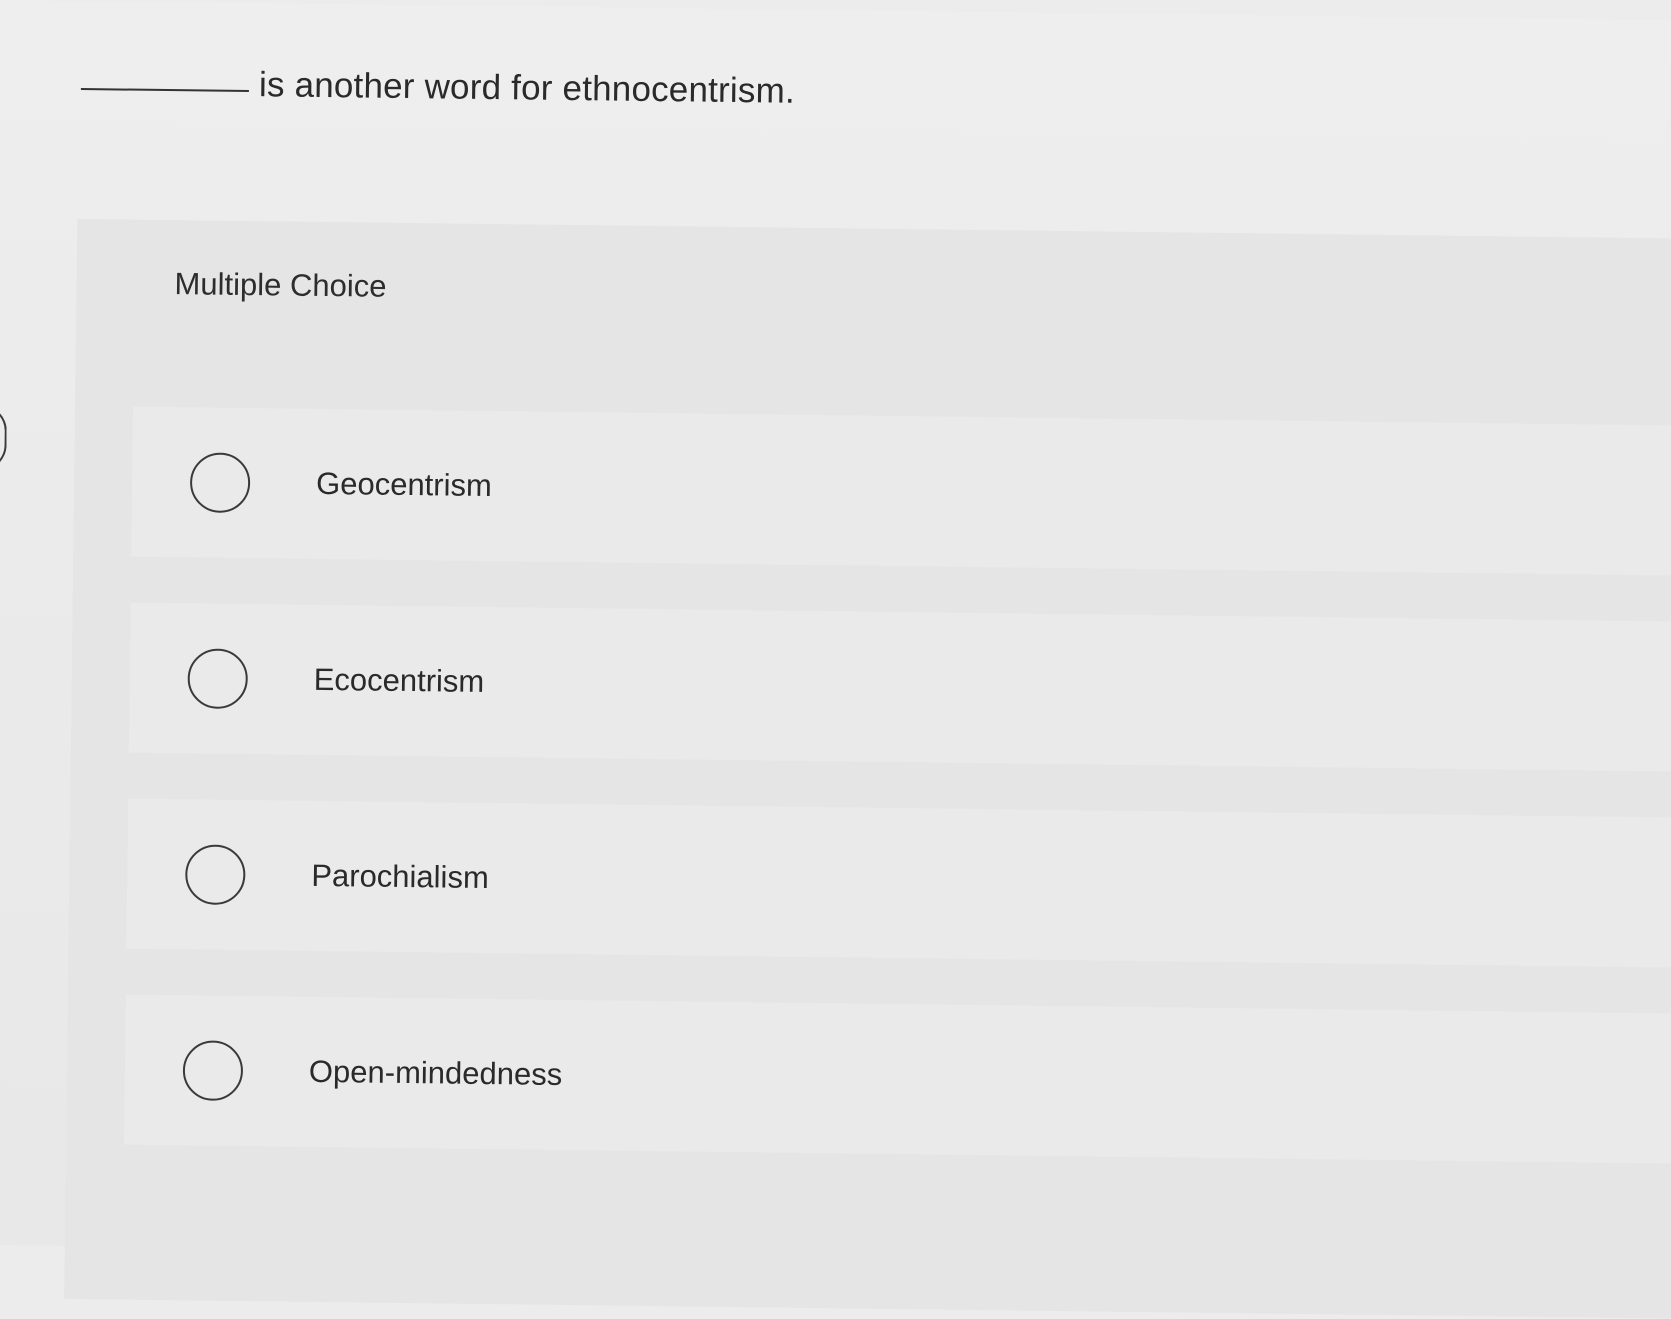 This screenshot has height=1319, width=1671. I want to click on answer-option-label: Parochialism, so click(400, 876).